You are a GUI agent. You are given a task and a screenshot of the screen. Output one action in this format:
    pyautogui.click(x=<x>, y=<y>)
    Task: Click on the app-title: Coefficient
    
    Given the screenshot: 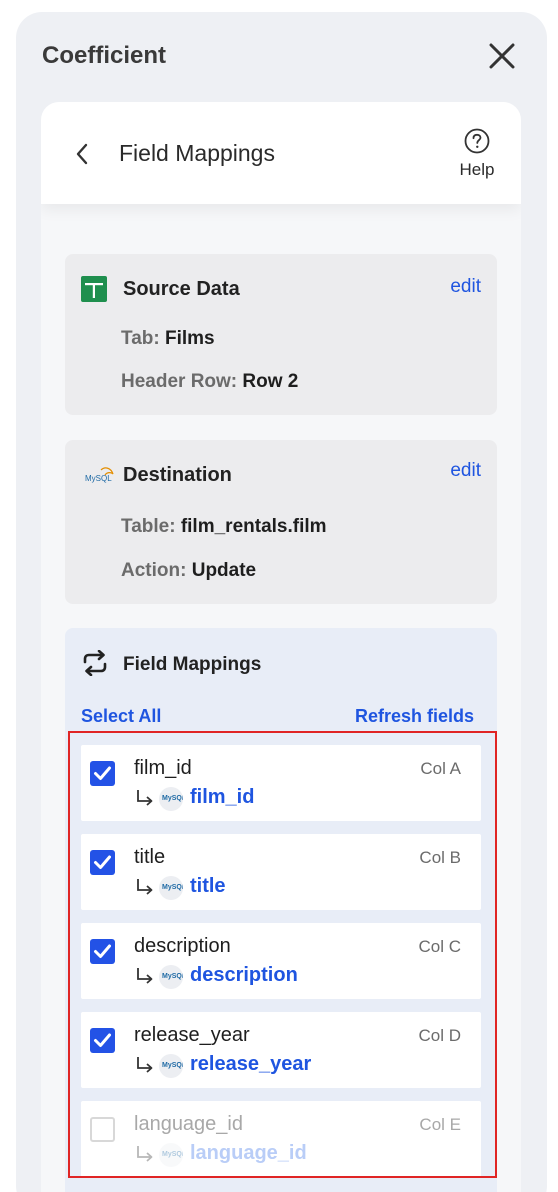 What is the action you would take?
    pyautogui.click(x=104, y=55)
    